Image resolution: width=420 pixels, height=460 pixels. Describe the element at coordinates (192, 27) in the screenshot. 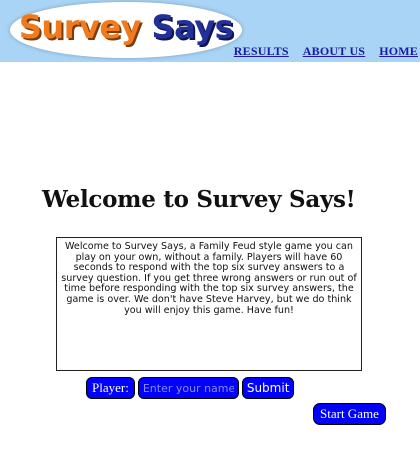

I see `logo-word-says: Says` at that location.